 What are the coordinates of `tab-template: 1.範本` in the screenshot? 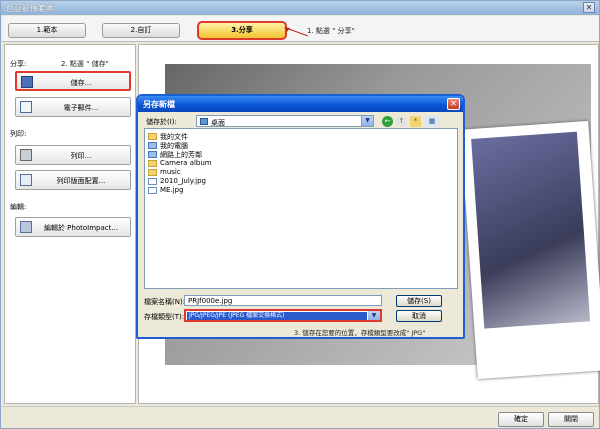 It's located at (47, 30).